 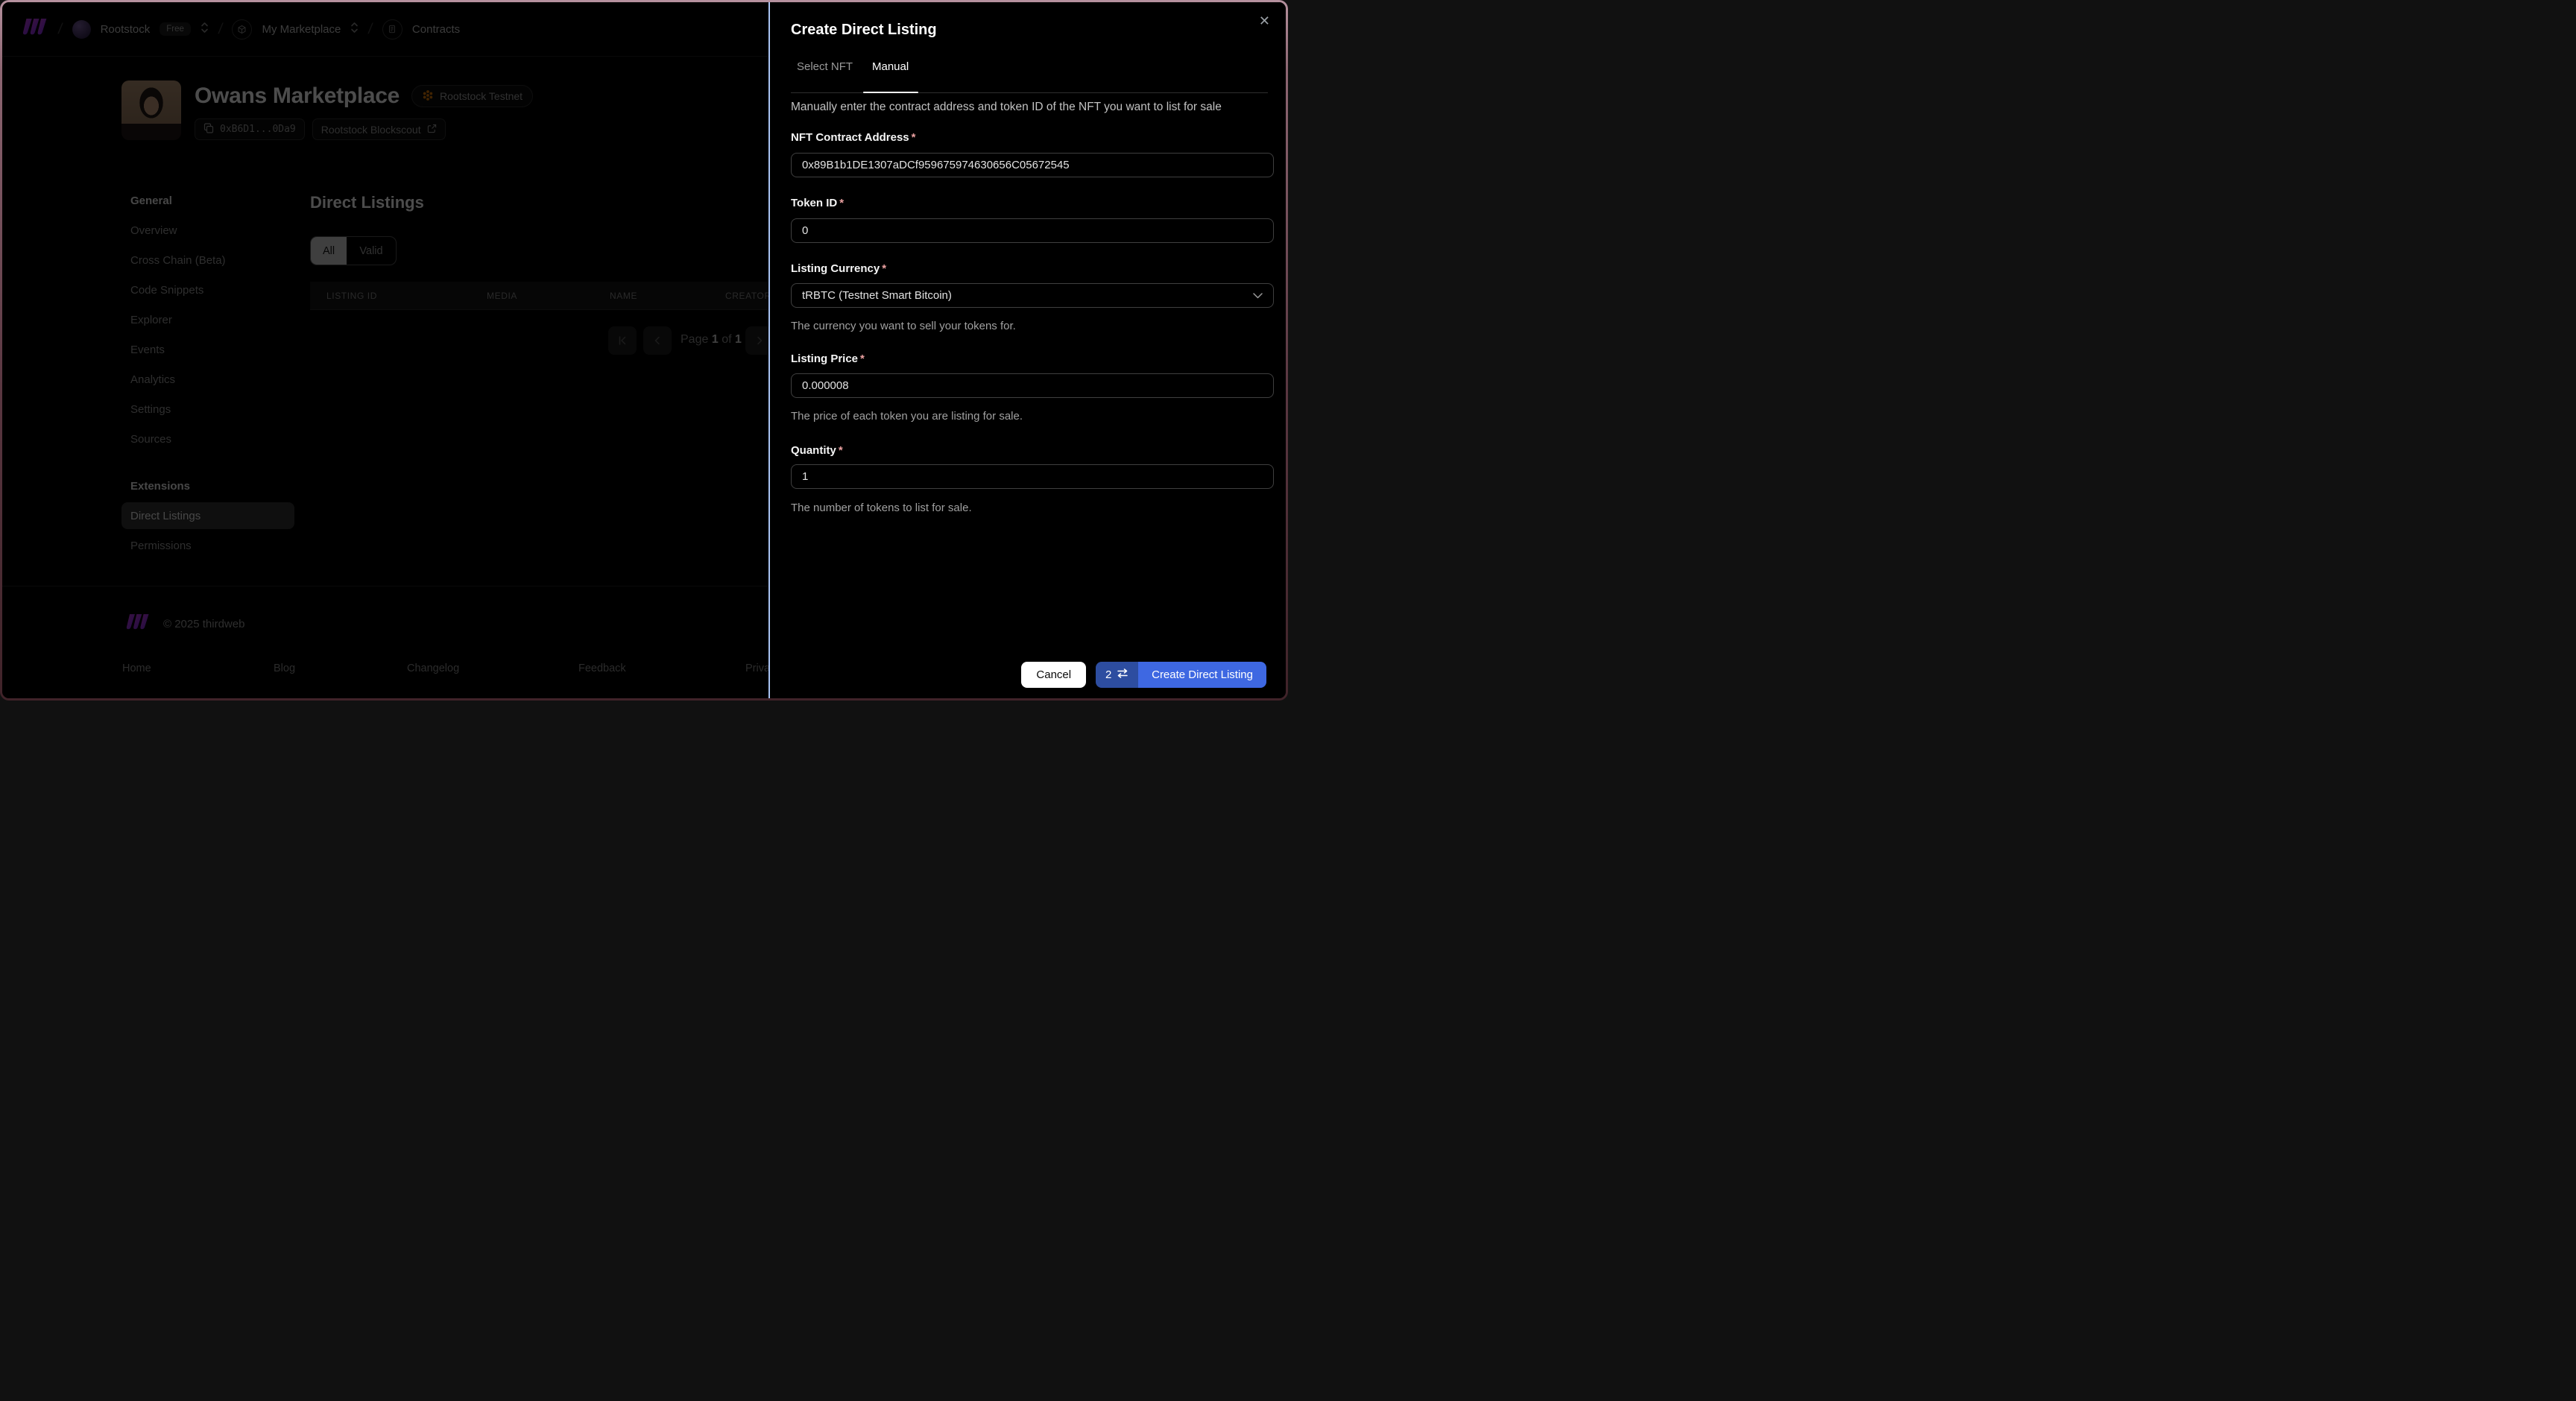 I want to click on listing-price-input, so click(x=1032, y=385).